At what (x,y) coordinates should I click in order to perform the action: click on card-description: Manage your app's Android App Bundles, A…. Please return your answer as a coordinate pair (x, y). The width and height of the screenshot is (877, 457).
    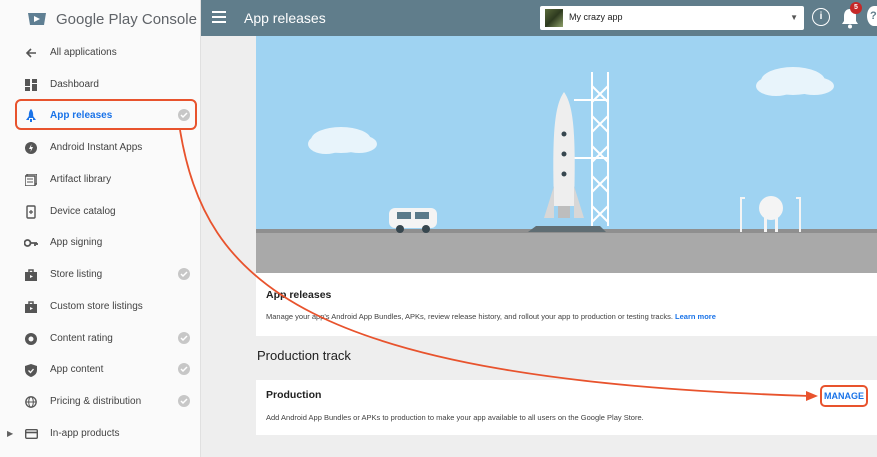
    Looking at the image, I should click on (491, 316).